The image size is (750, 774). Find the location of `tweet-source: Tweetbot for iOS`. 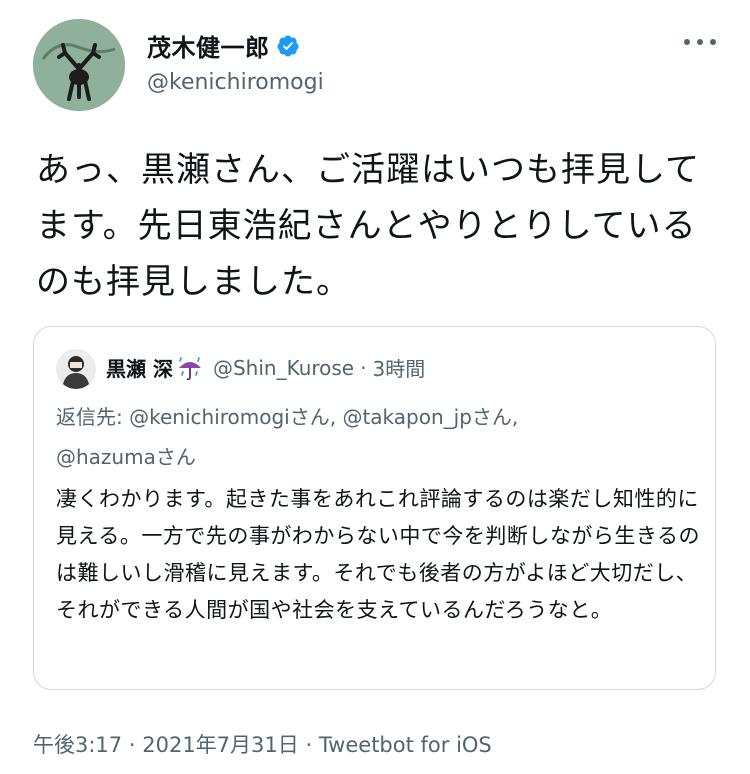

tweet-source: Tweetbot for iOS is located at coordinates (405, 745).